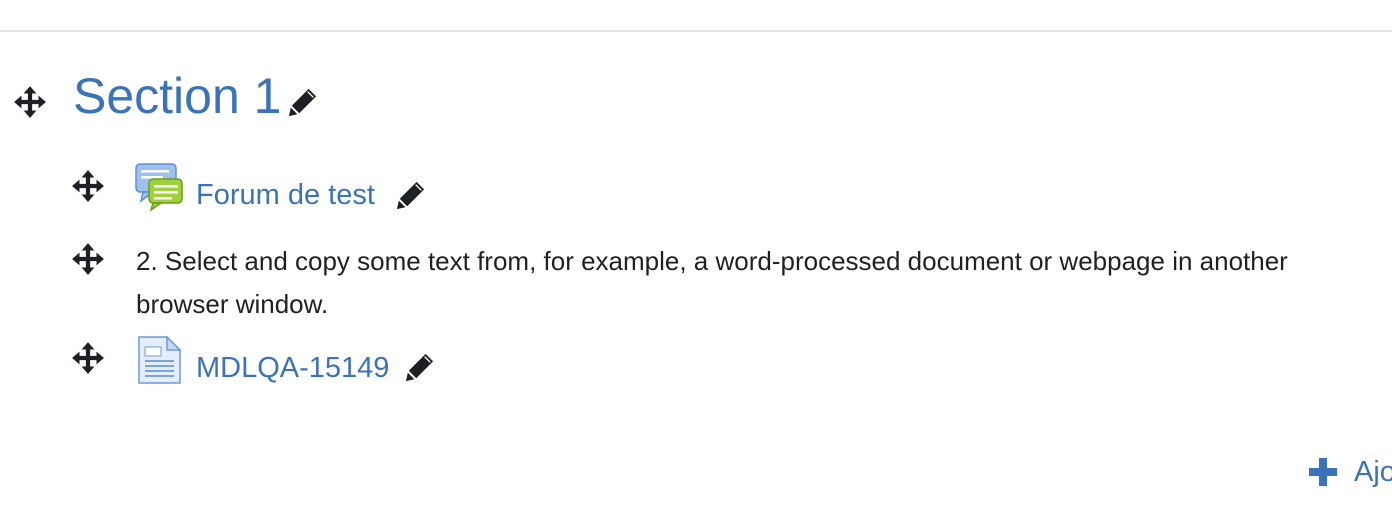  Describe the element at coordinates (303, 102) in the screenshot. I see `edit-section-title-icon` at that location.